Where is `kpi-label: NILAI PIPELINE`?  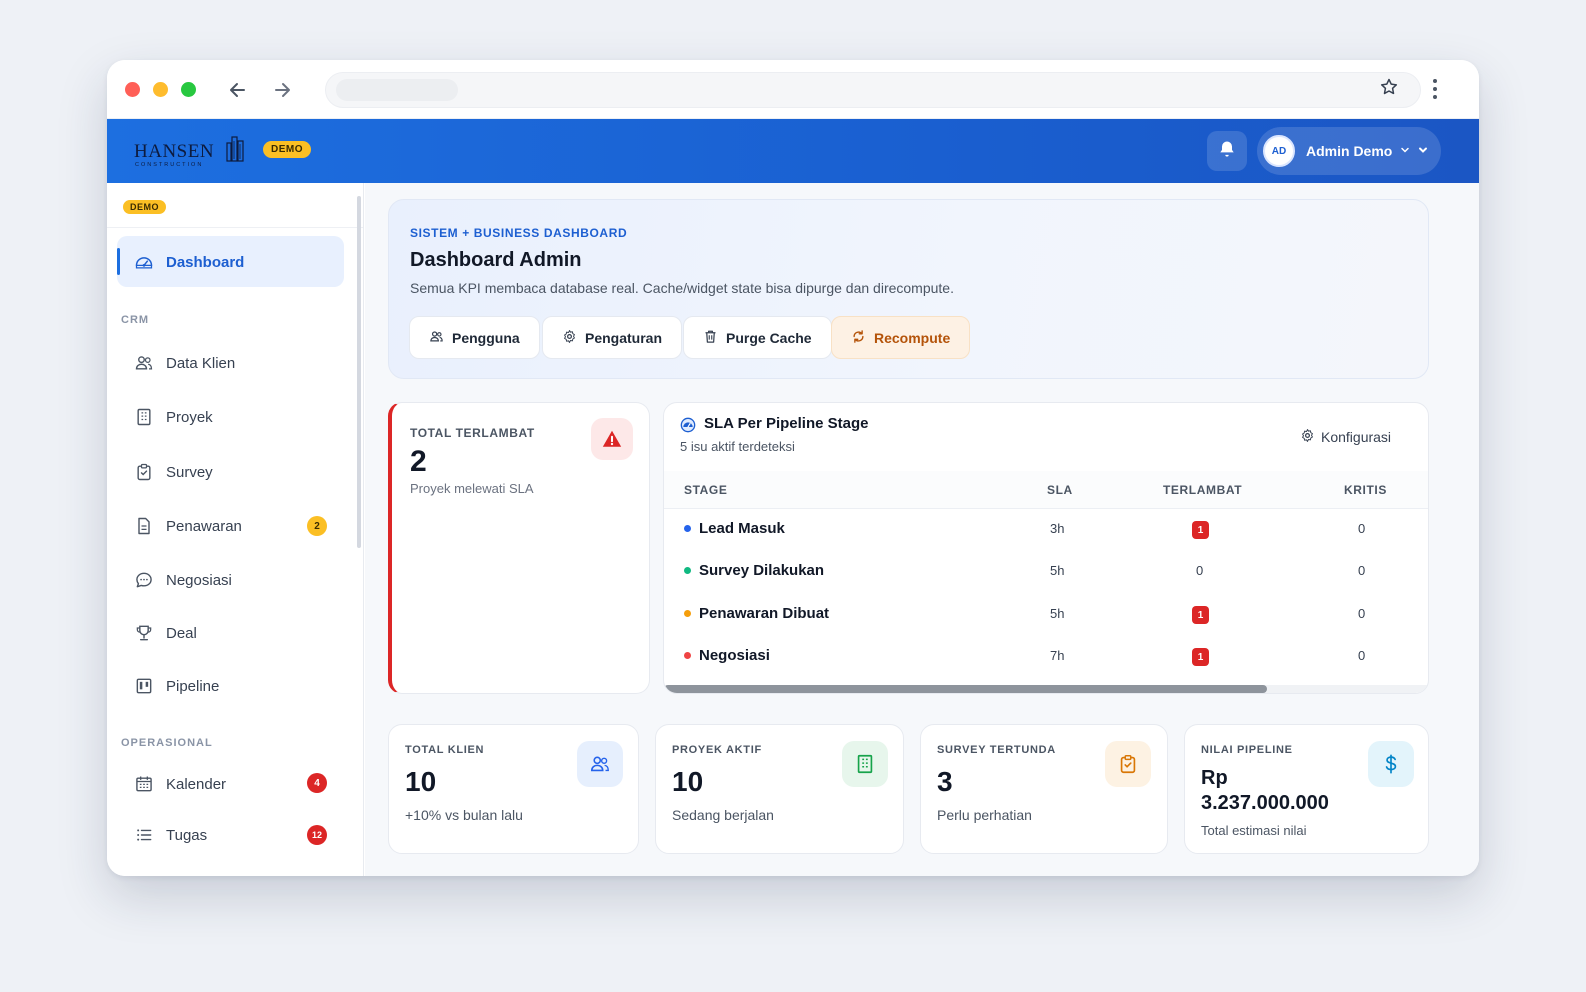
kpi-label: NILAI PIPELINE is located at coordinates (1247, 750).